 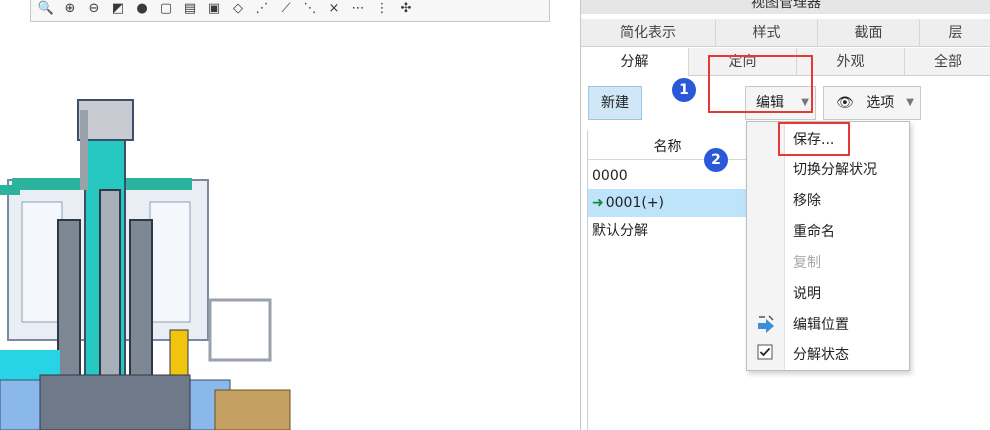 What do you see at coordinates (910, 102) in the screenshot?
I see `chevron-down-icon: ▼` at bounding box center [910, 102].